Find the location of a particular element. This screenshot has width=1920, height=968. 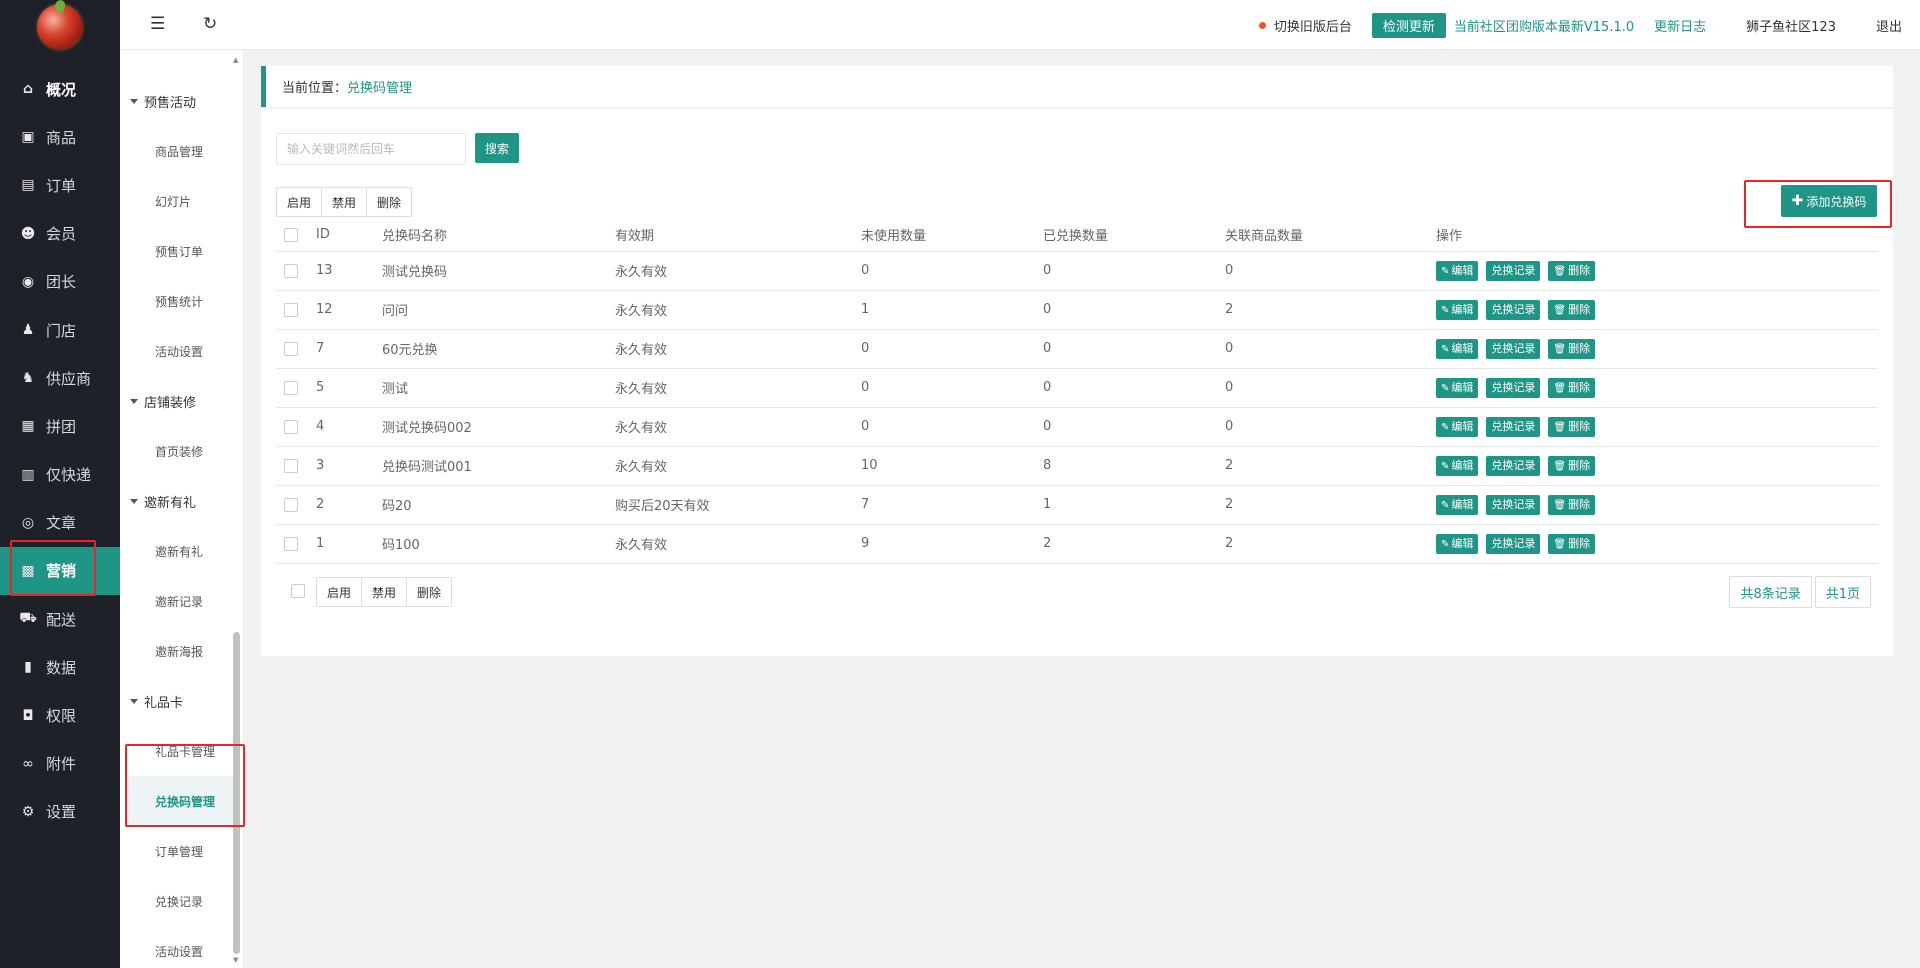

version-link: 当前社区团购版本最新V15.1.0 is located at coordinates (1544, 25).